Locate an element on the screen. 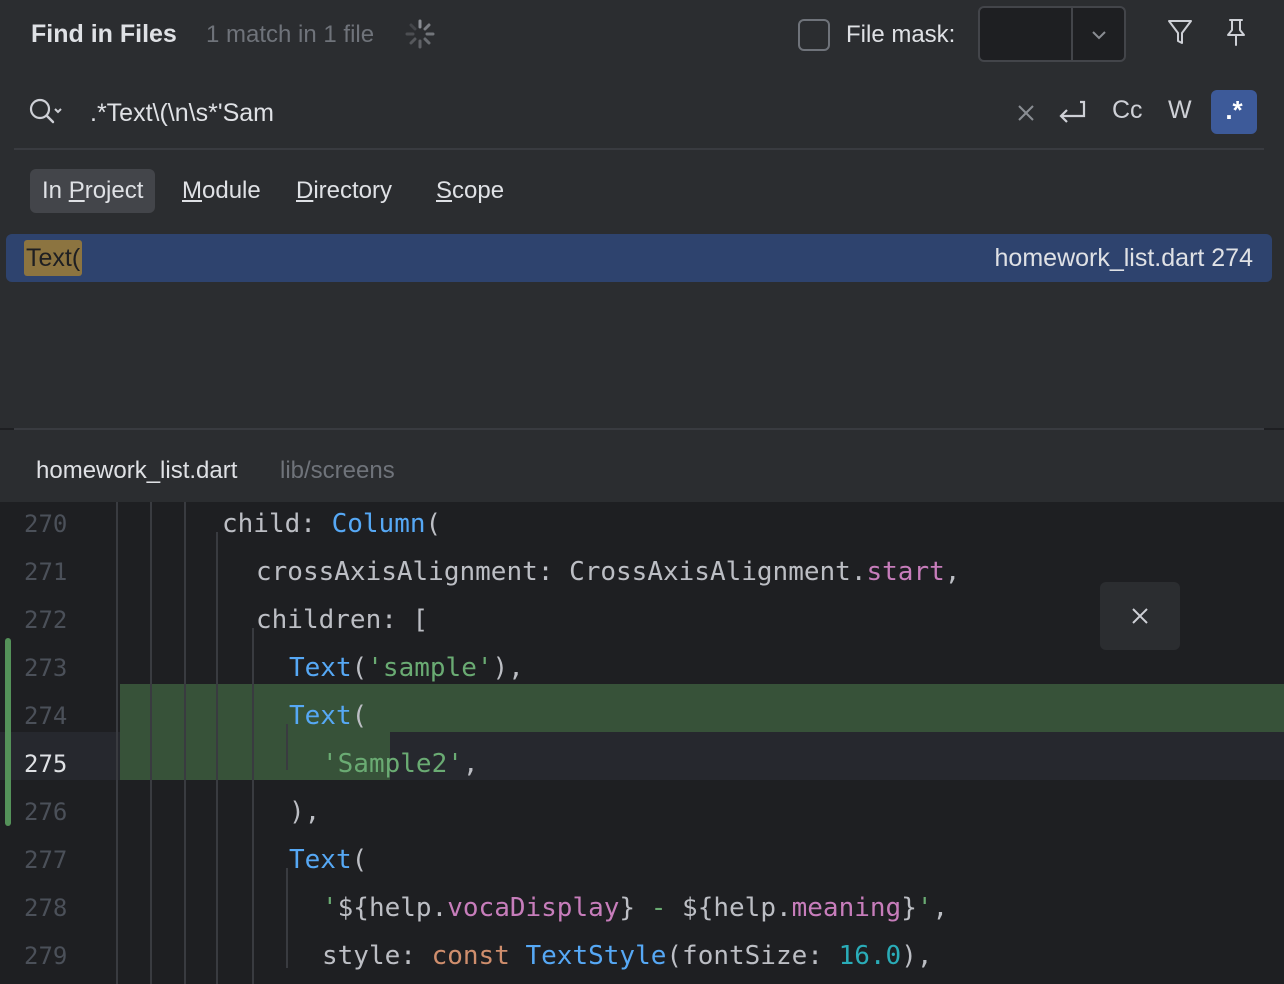  tab-module: Module is located at coordinates (221, 191).